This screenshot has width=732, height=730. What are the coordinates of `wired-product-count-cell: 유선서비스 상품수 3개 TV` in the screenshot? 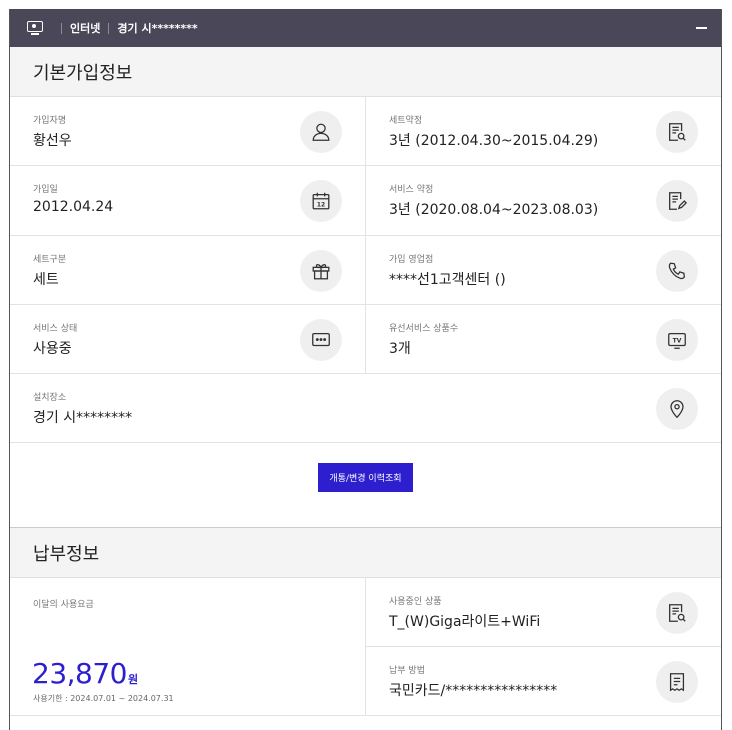 It's located at (543, 339).